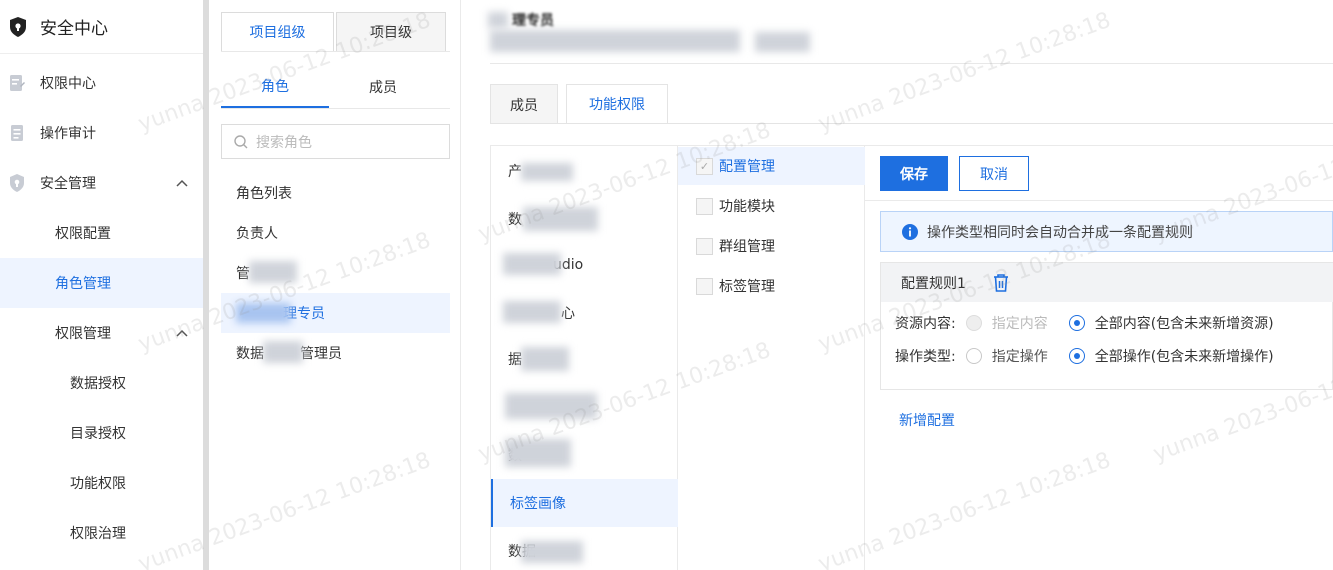 The image size is (1333, 570). Describe the element at coordinates (584, 171) in the screenshot. I see `function-item: 产` at that location.